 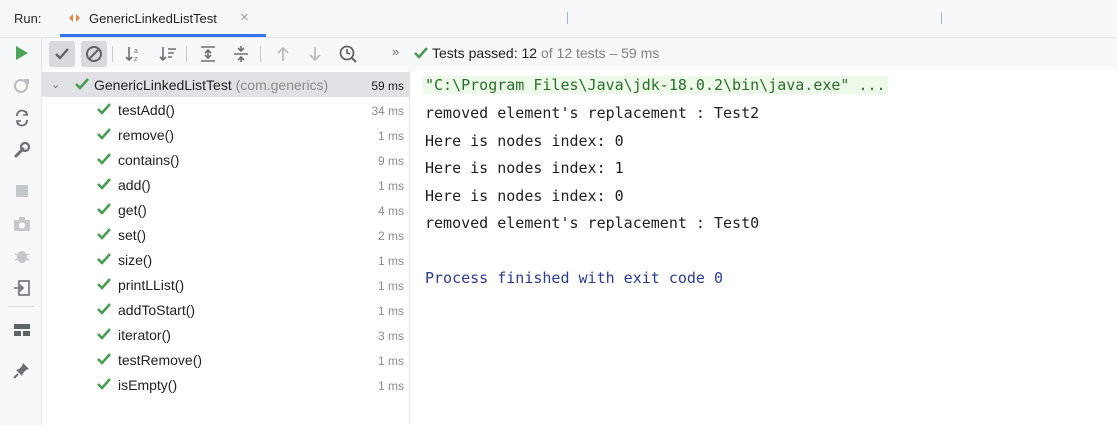 I want to click on test-row: get() 4 ms, so click(x=226, y=209).